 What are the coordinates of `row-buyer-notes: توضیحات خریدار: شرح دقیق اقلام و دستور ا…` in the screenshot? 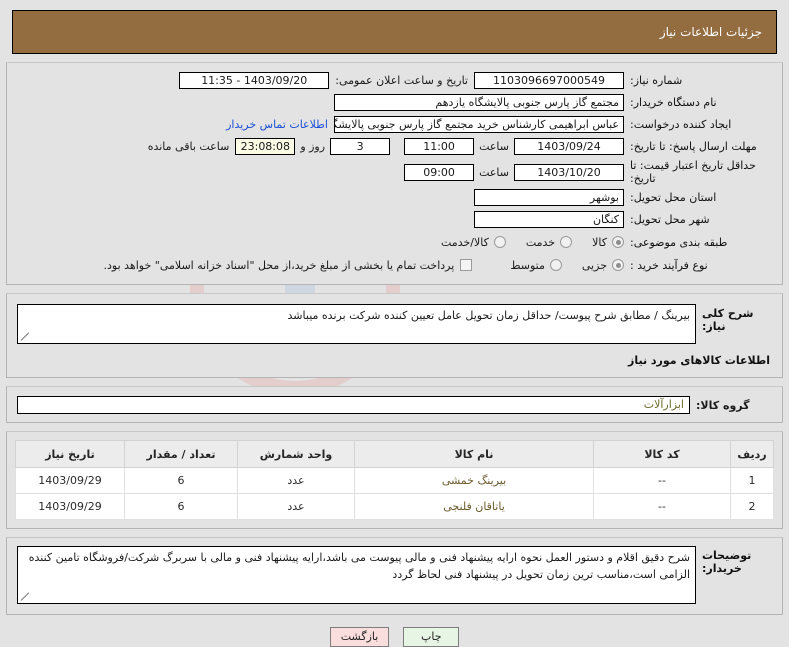 It's located at (394, 575).